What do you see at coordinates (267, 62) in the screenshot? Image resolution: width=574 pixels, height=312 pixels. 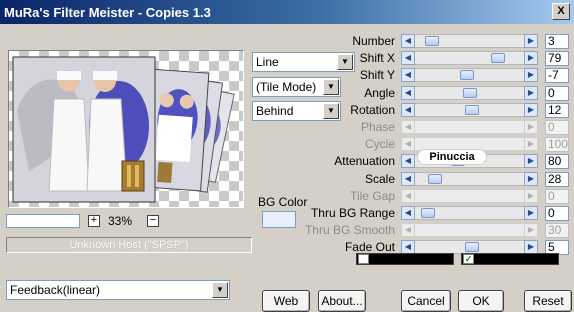 I see `pattern-select-value: Line` at bounding box center [267, 62].